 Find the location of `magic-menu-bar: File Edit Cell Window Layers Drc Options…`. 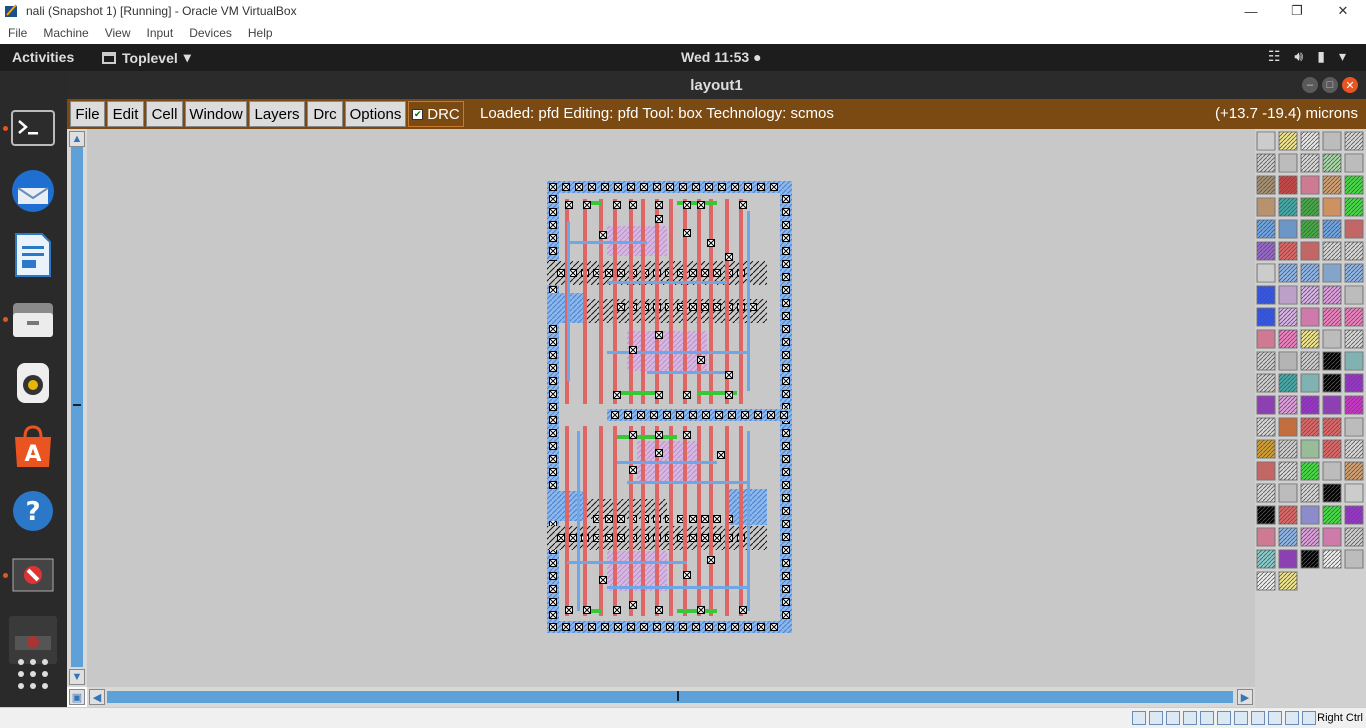

magic-menu-bar: File Edit Cell Window Layers Drc Options… is located at coordinates (716, 114).